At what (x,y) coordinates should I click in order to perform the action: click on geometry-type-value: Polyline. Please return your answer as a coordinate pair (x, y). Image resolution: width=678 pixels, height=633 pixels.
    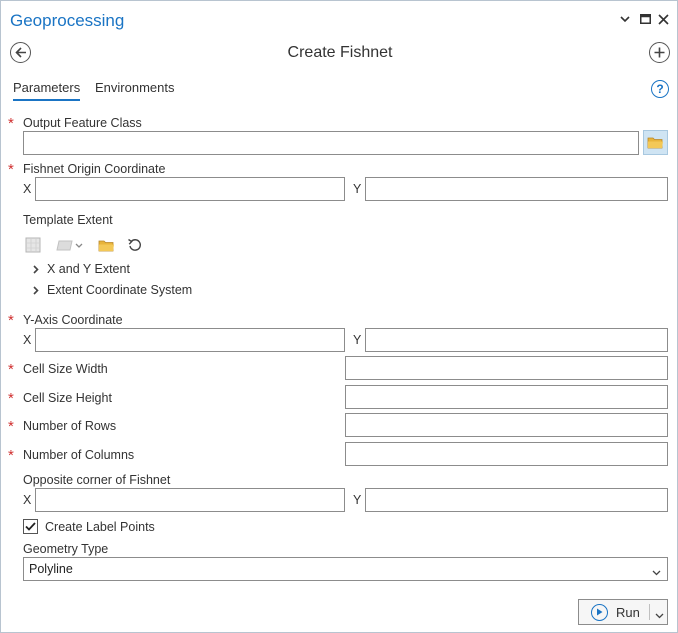
    Looking at the image, I should click on (51, 569).